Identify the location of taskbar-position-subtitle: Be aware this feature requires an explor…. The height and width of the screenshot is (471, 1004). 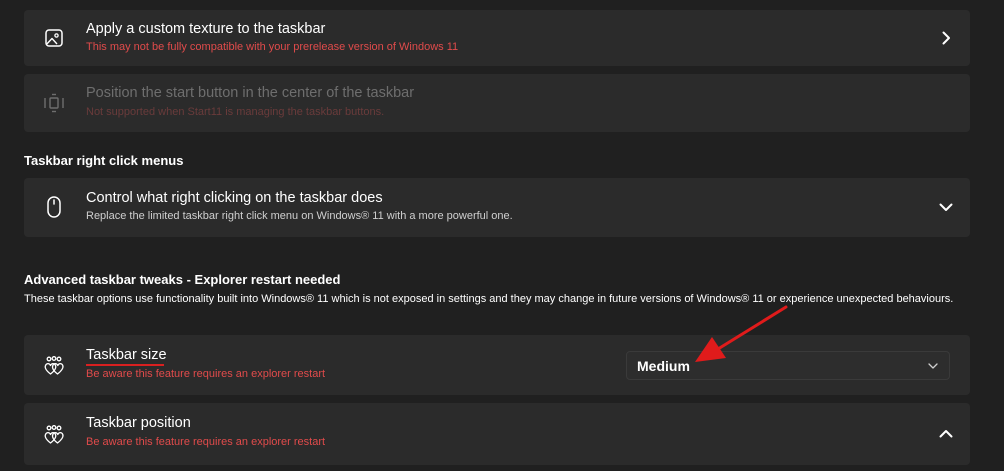
(206, 442).